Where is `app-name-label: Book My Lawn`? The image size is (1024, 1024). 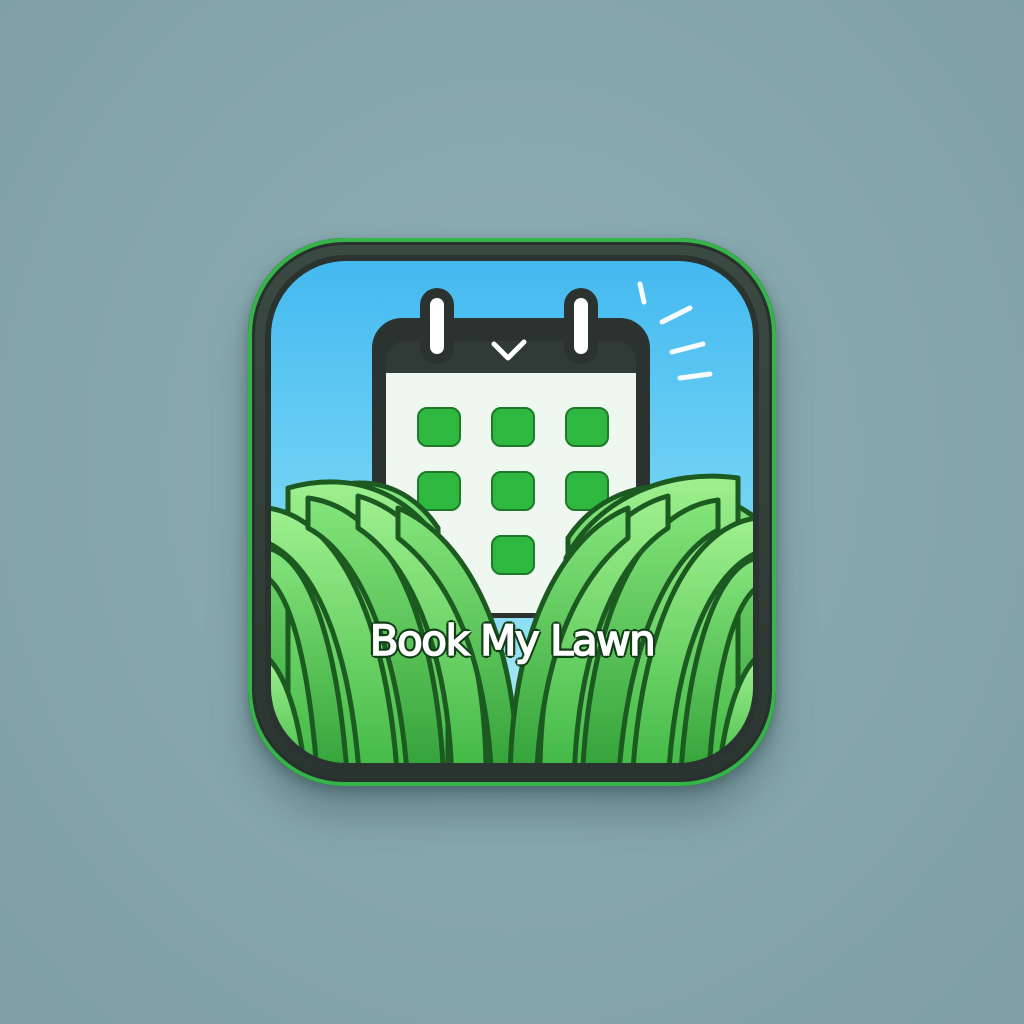 app-name-label: Book My Lawn is located at coordinates (513, 640).